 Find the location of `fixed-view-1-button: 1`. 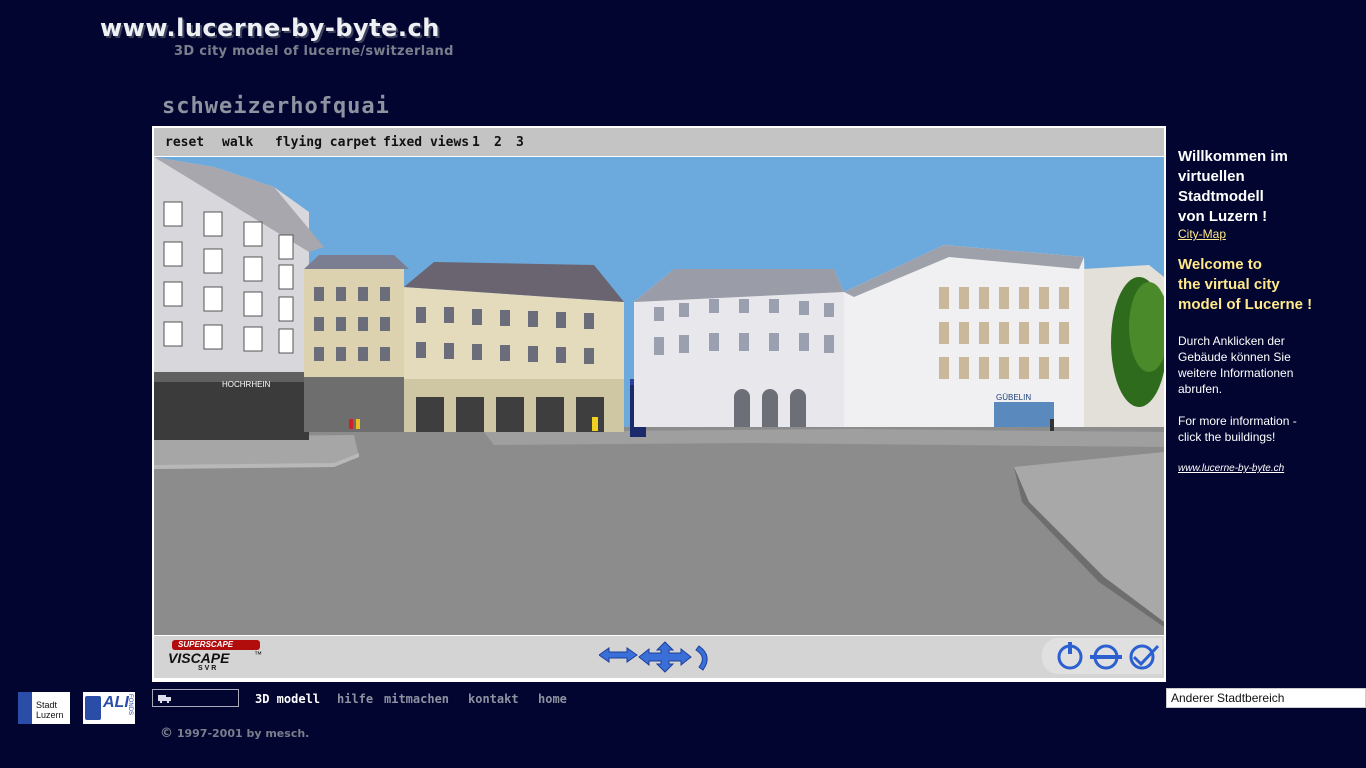

fixed-view-1-button: 1 is located at coordinates (476, 142).